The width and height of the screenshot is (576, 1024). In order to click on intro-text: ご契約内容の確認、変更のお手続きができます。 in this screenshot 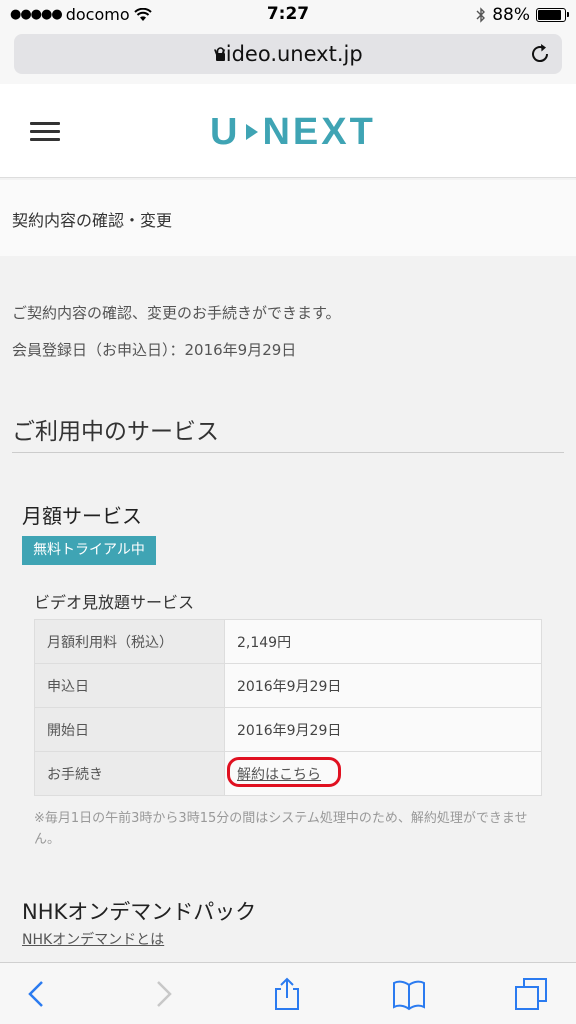, I will do `click(176, 313)`.